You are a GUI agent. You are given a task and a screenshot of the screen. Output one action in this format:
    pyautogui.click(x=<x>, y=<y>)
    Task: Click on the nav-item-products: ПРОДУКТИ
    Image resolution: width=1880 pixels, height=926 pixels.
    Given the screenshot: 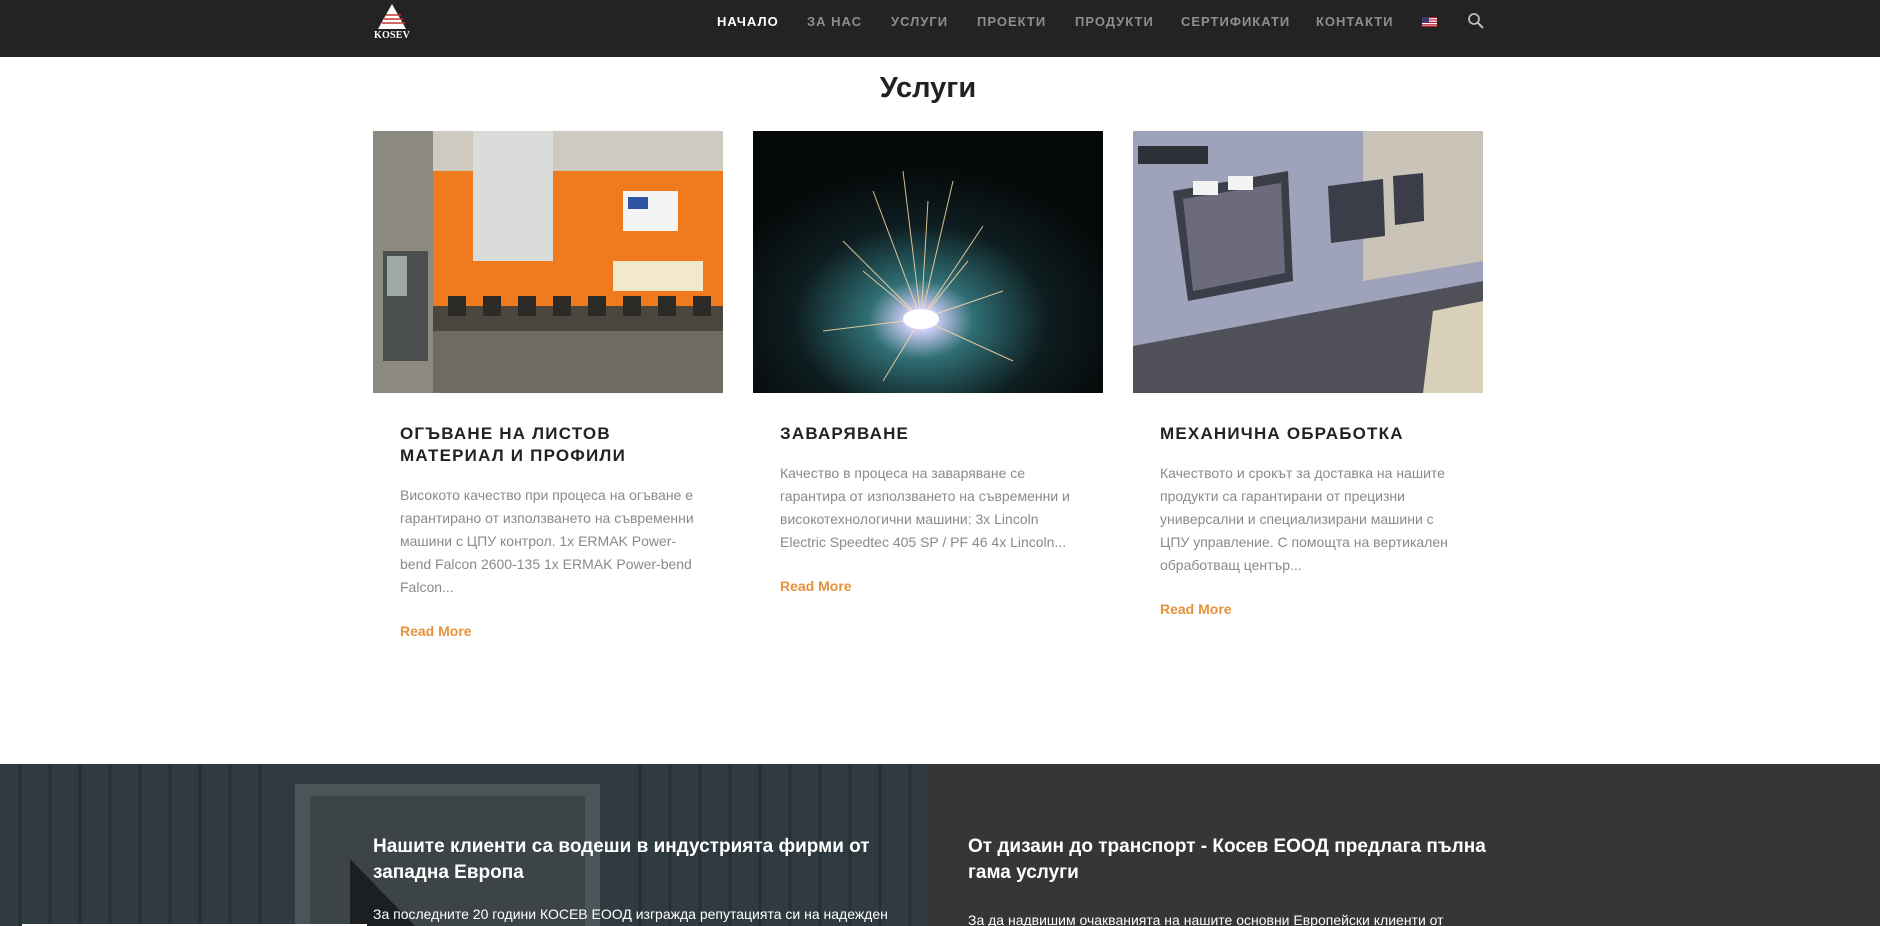 What is the action you would take?
    pyautogui.click(x=1114, y=21)
    